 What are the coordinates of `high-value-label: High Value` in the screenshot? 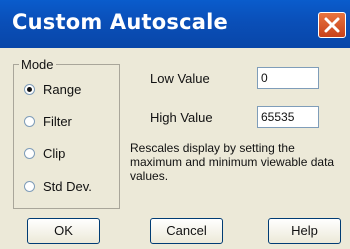 It's located at (181, 117).